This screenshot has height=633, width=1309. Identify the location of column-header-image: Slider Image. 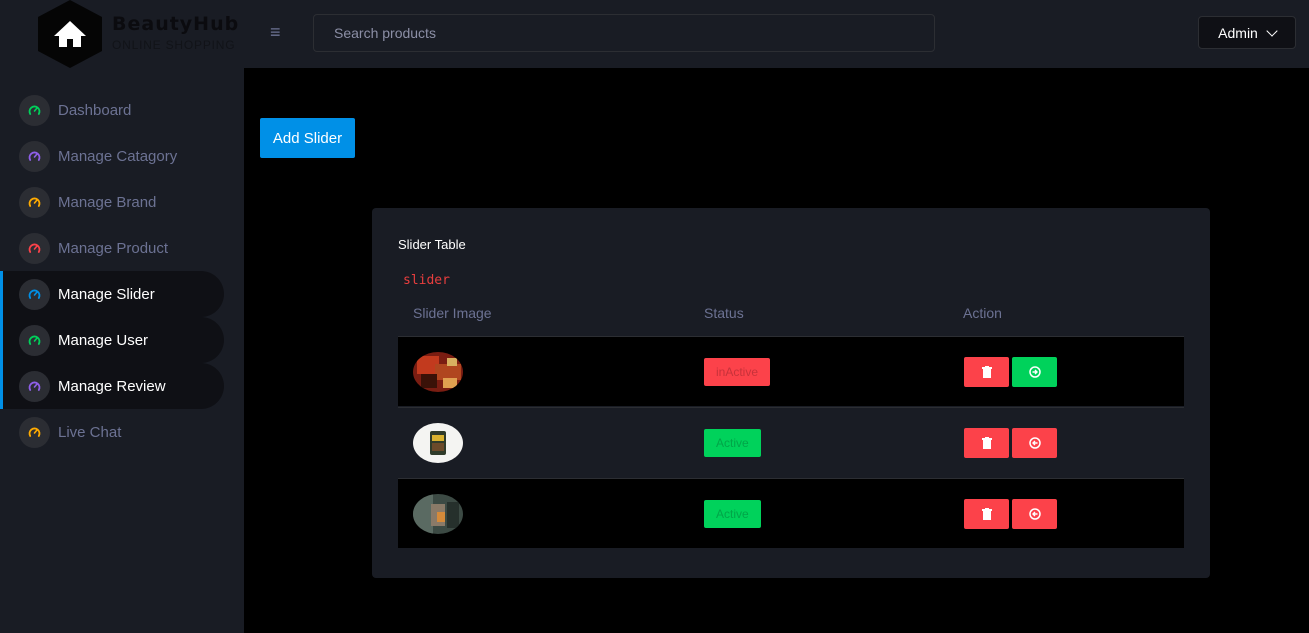
(452, 313).